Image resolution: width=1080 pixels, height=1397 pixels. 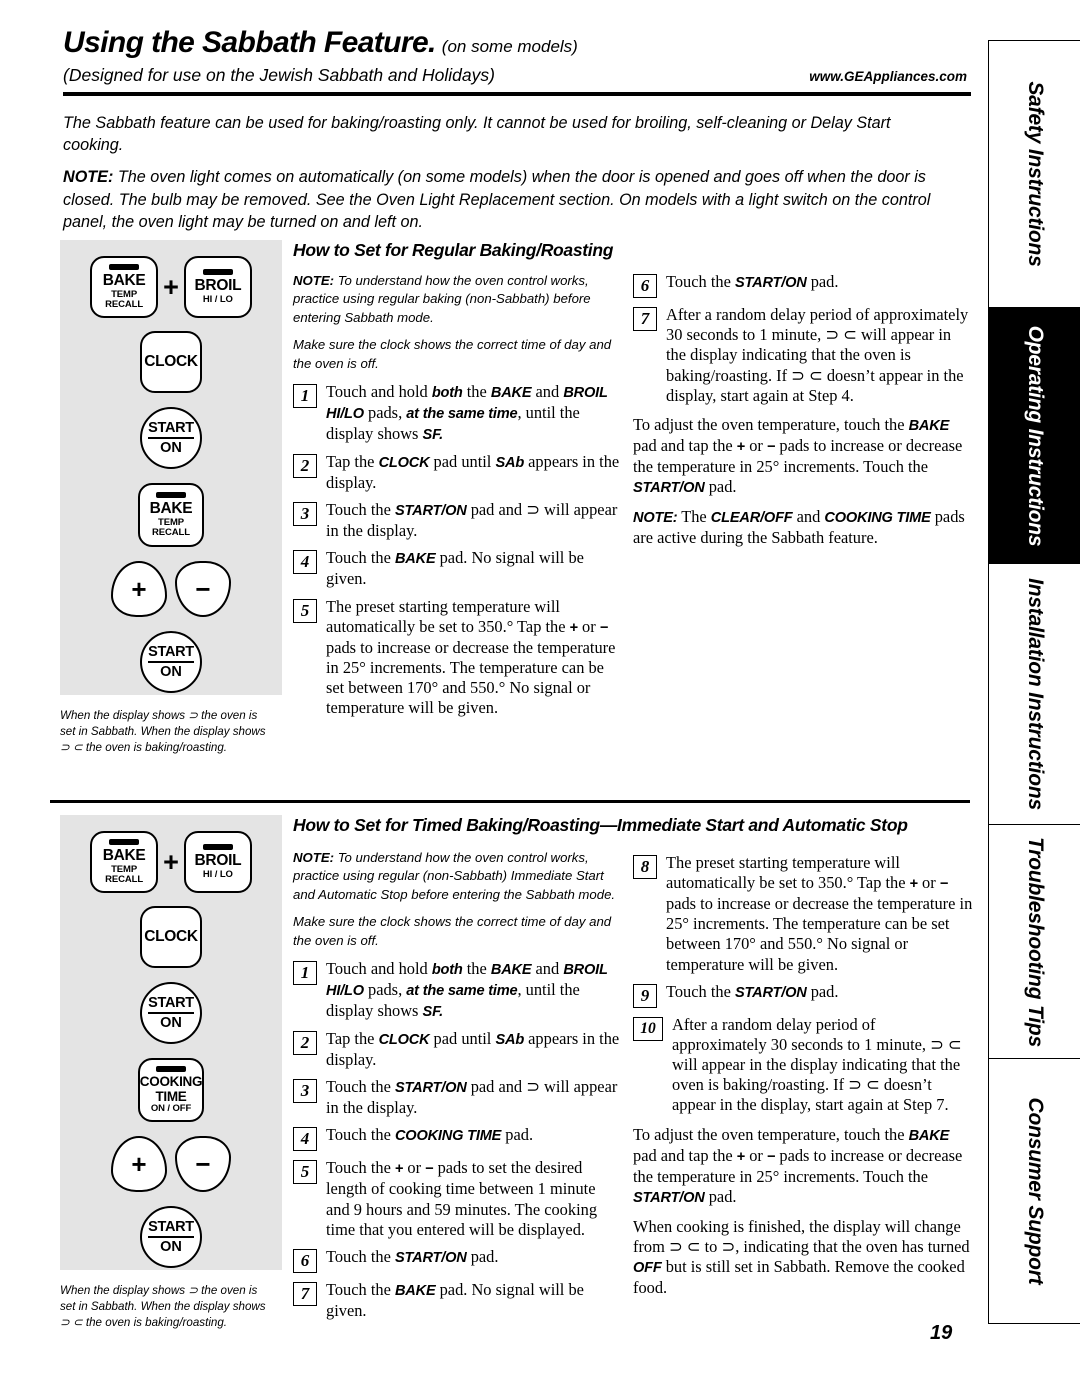 What do you see at coordinates (305, 1139) in the screenshot?
I see `step-number: 4` at bounding box center [305, 1139].